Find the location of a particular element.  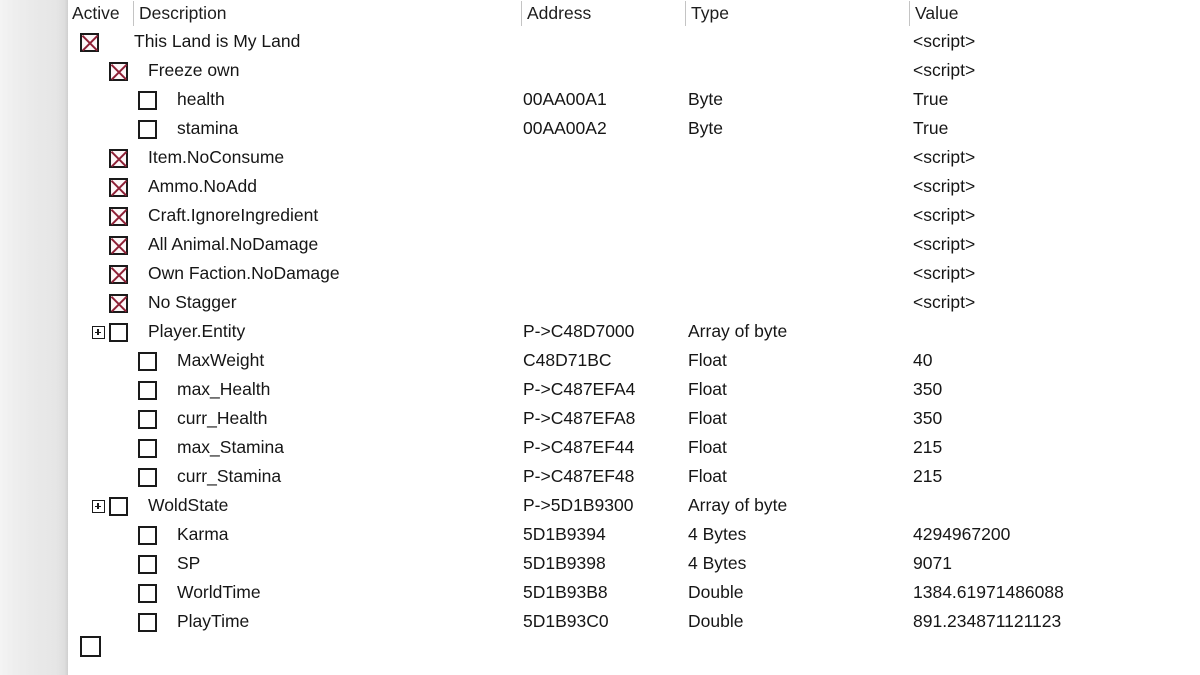

column-header-active: Active is located at coordinates (96, 13).